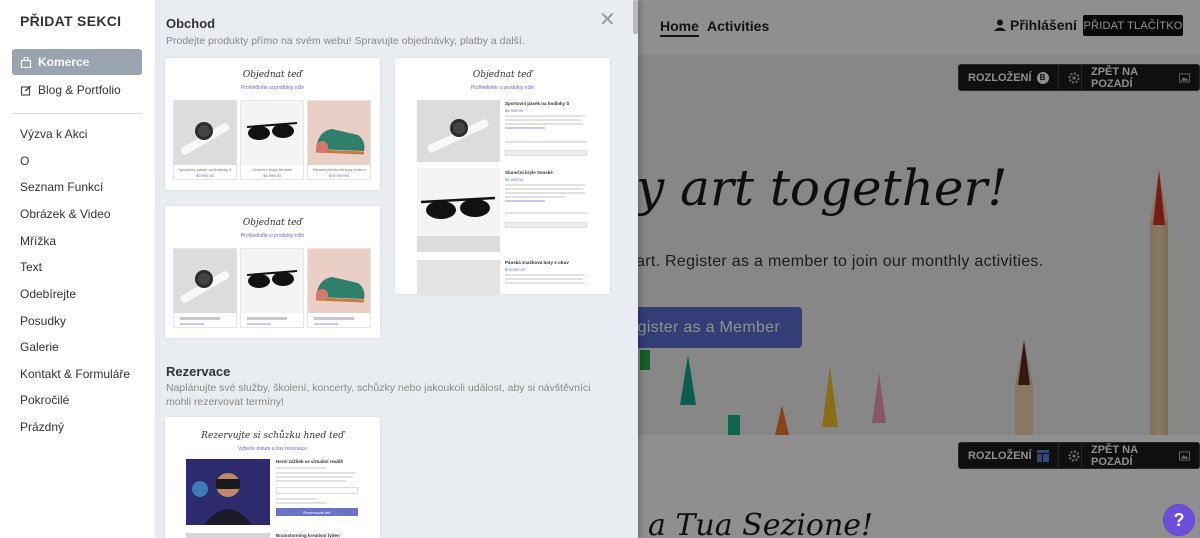 The image size is (1200, 538). Describe the element at coordinates (25, 90) in the screenshot. I see `edit-icon` at that location.